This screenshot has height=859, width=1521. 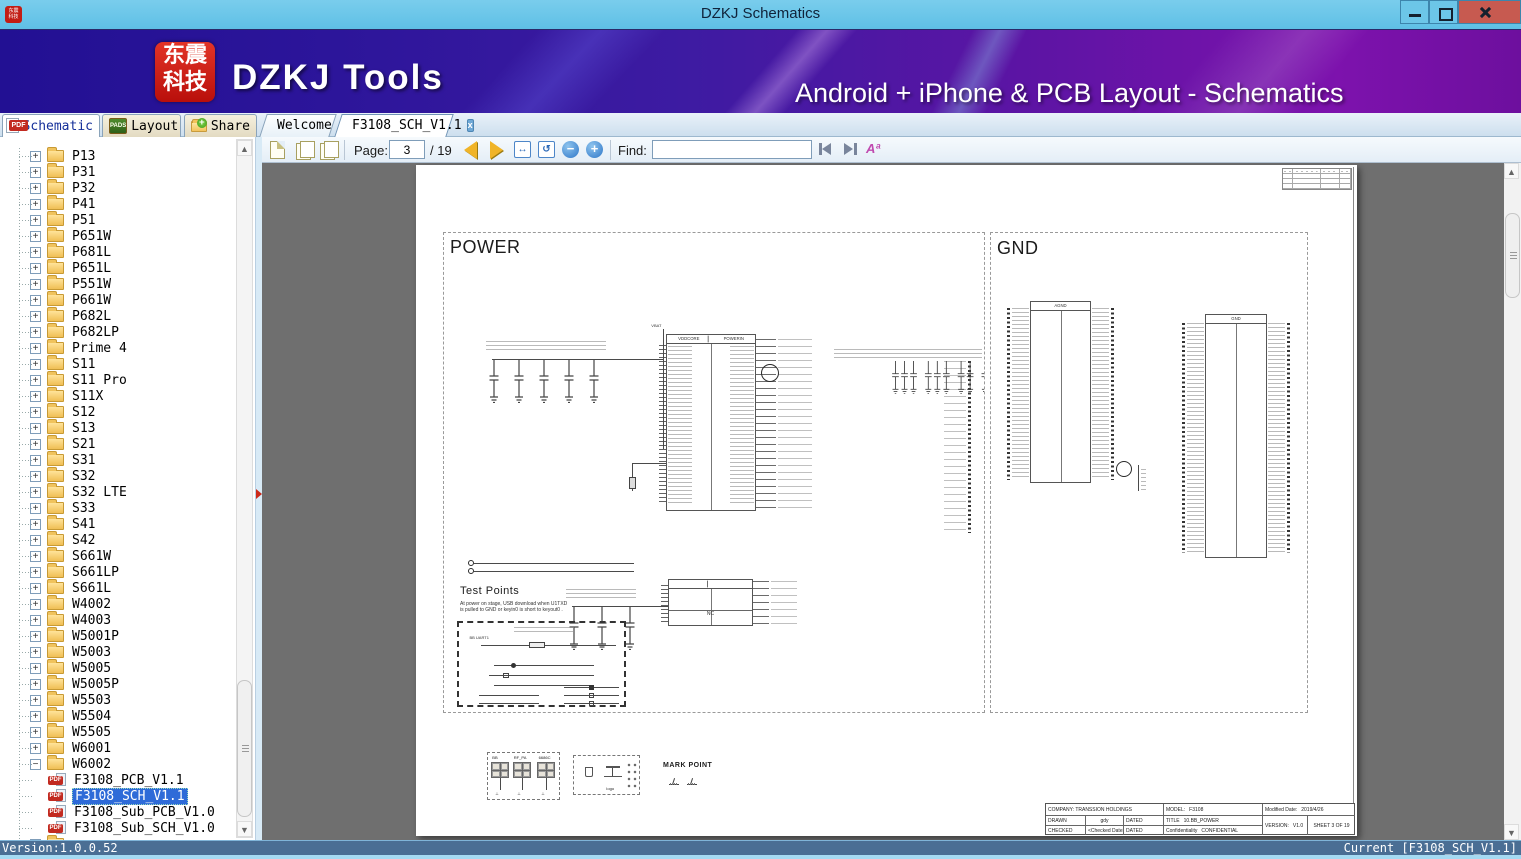 I want to click on tree-file-f3108-sch-v1-1: PDF F3108_SCH_V1.1, so click(x=118, y=796).